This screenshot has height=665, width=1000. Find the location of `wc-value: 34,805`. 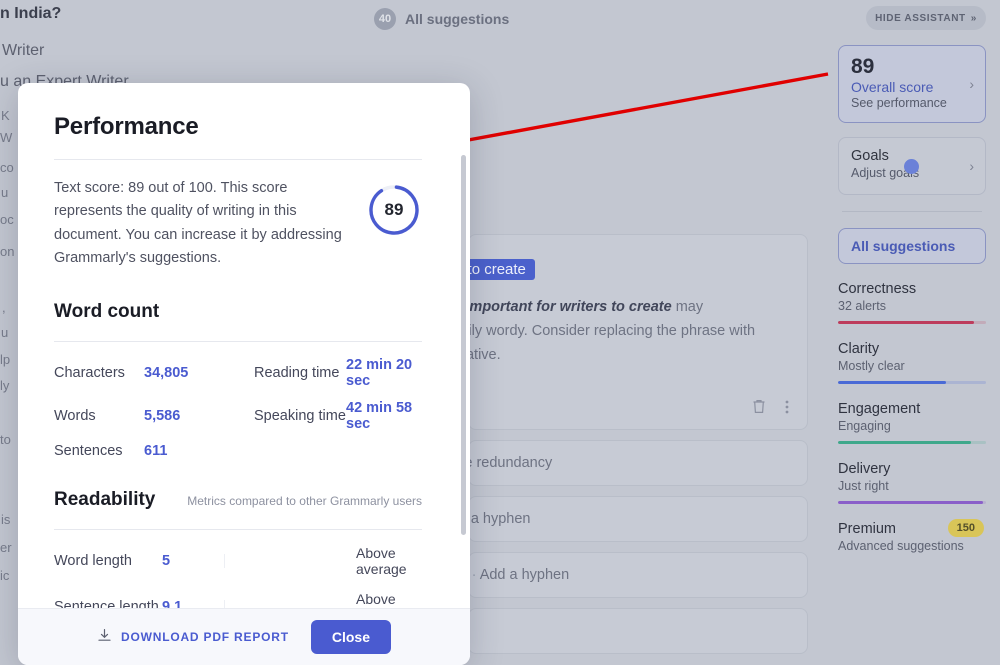

wc-value: 34,805 is located at coordinates (166, 372).